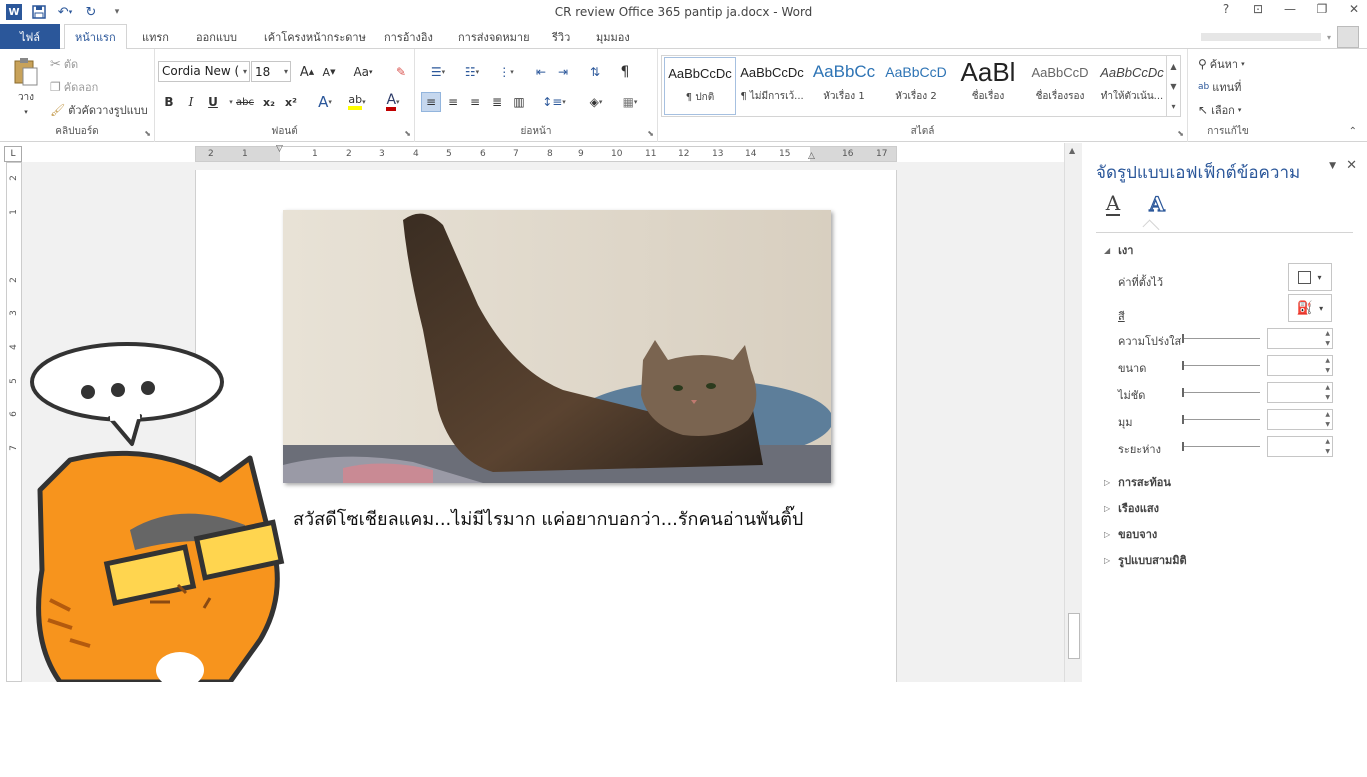 The image size is (1367, 777). Describe the element at coordinates (1279, 37) in the screenshot. I see `user-account: ▾` at that location.